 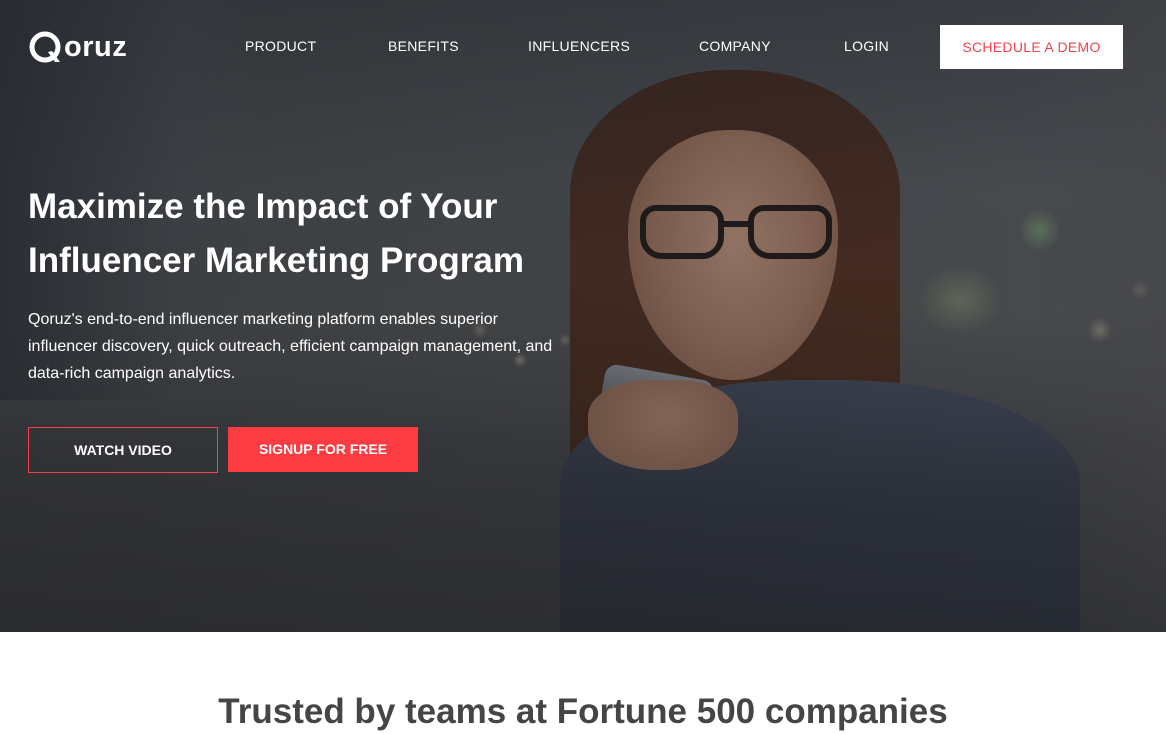 What do you see at coordinates (45, 47) in the screenshot?
I see `logo-q-icon` at bounding box center [45, 47].